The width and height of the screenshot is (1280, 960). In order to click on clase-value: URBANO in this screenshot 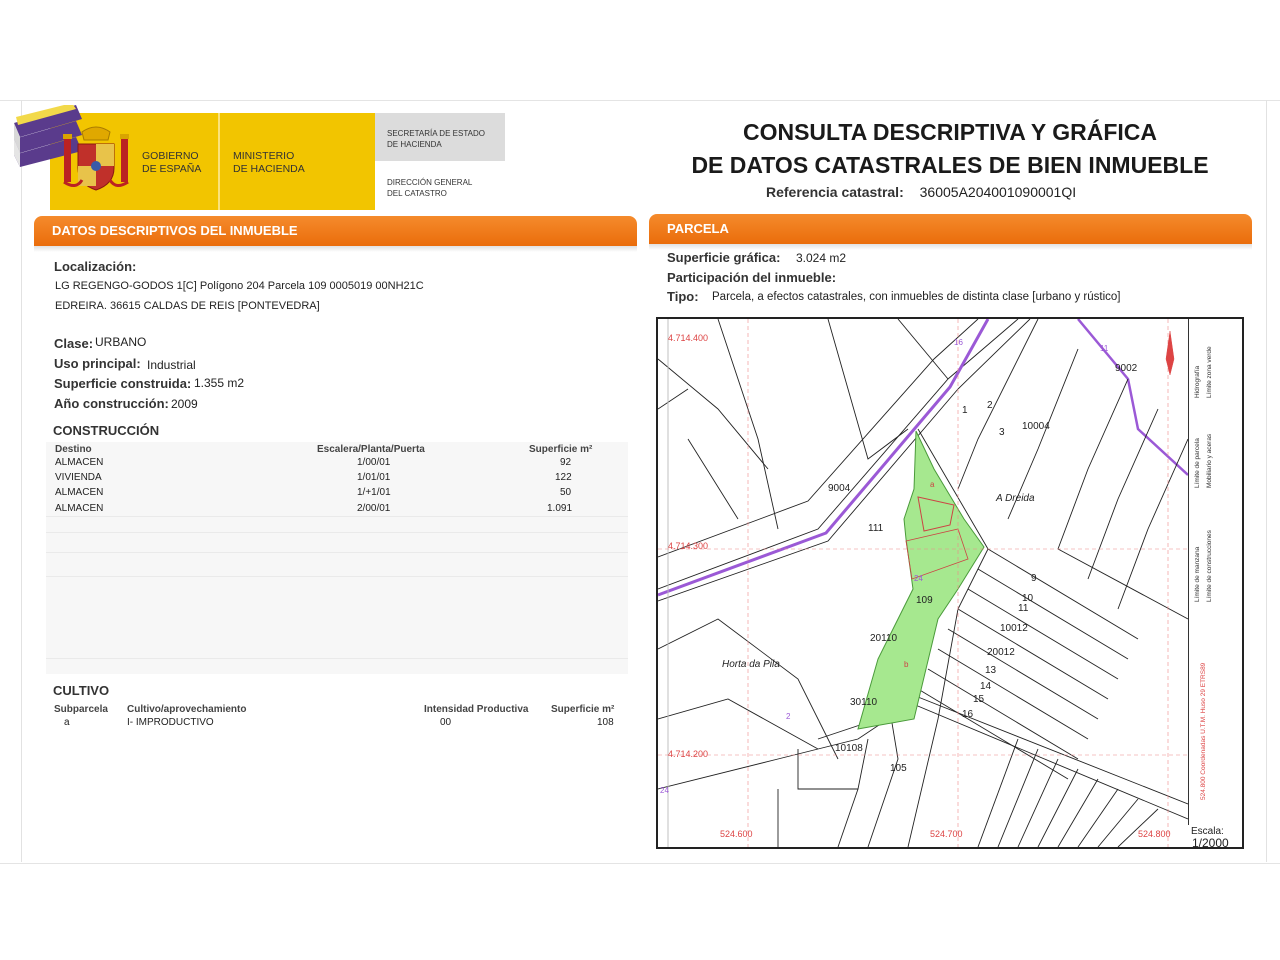, I will do `click(121, 342)`.